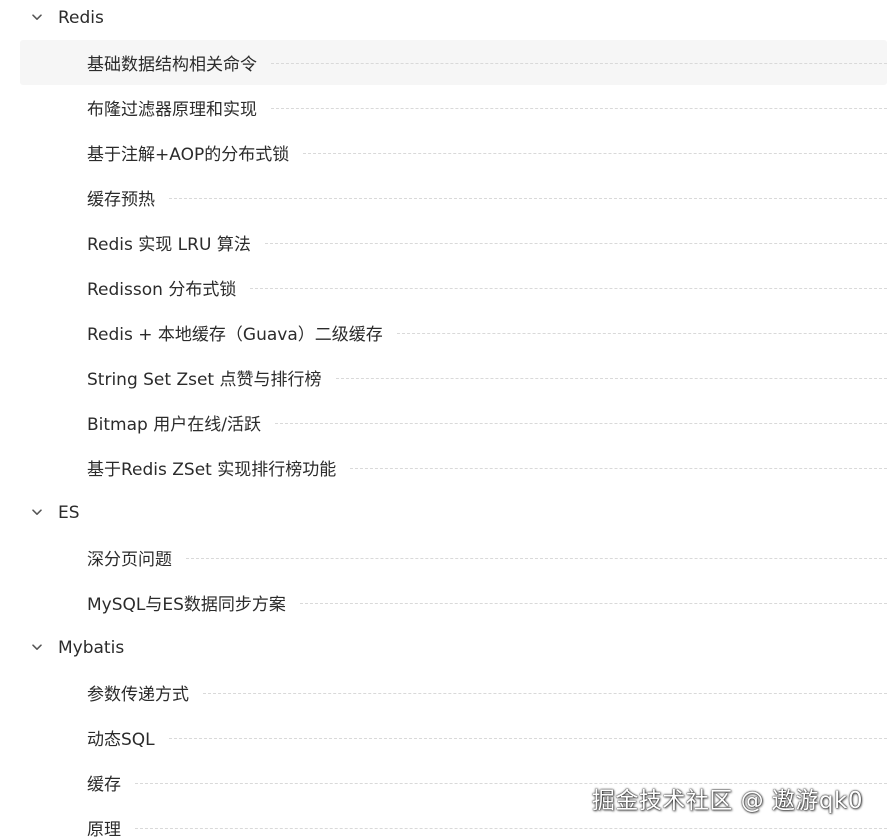  What do you see at coordinates (453, 422) in the screenshot?
I see `outline-item: Bitmap 用户在线/活跃` at bounding box center [453, 422].